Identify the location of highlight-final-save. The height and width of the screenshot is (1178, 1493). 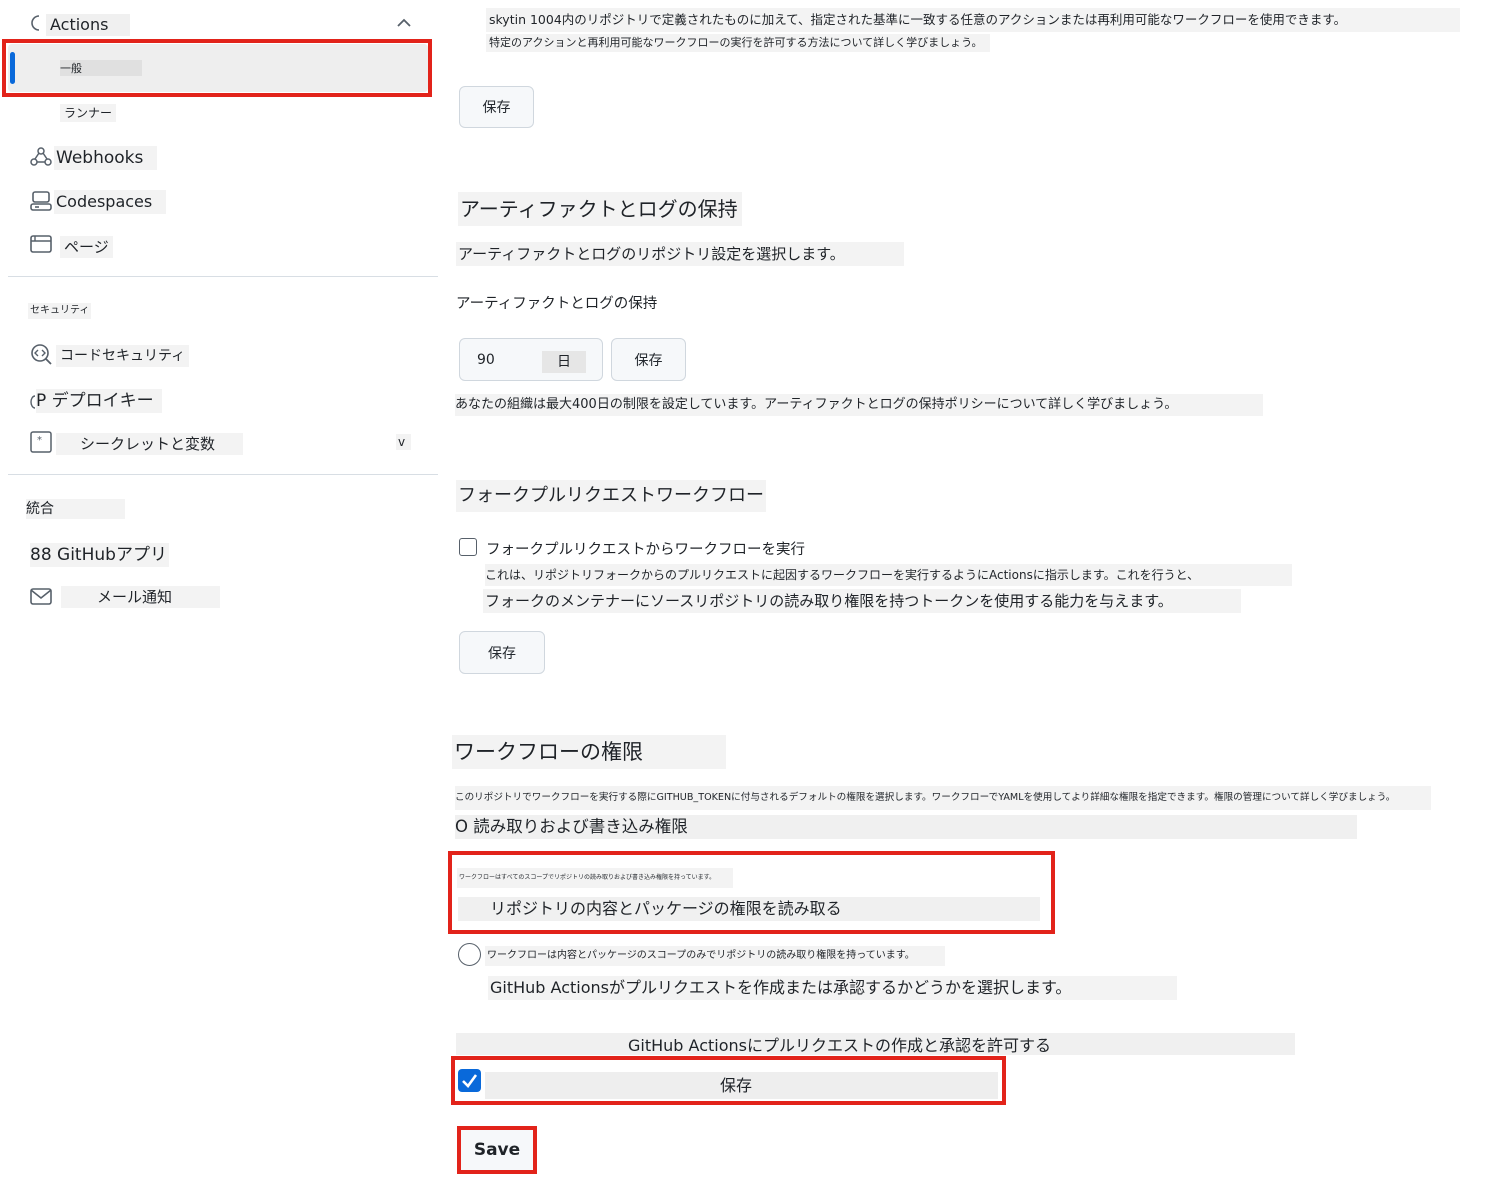
(497, 1150).